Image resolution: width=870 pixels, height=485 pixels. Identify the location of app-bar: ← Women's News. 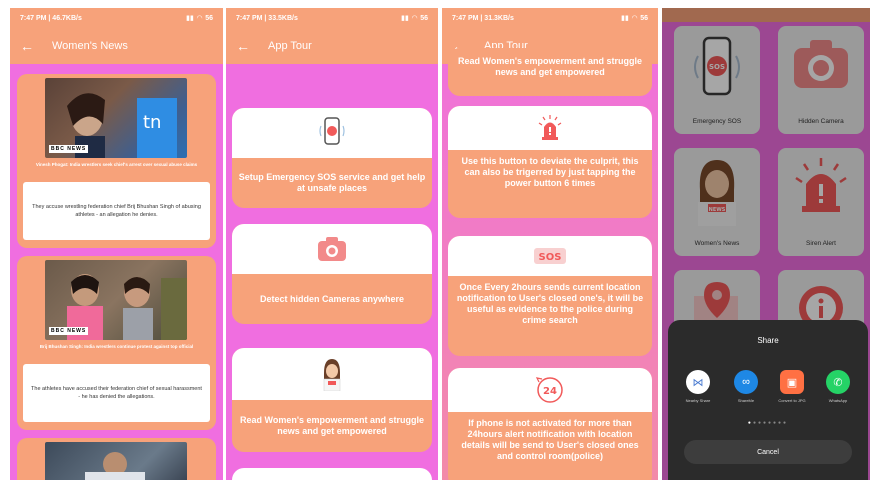
(116, 46).